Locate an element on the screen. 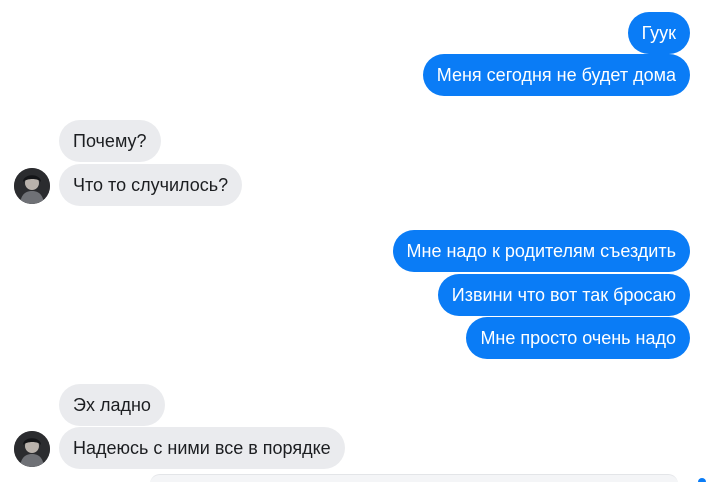 The width and height of the screenshot is (720, 482). outgoing-message: Извини что вот так бросаю is located at coordinates (563, 295).